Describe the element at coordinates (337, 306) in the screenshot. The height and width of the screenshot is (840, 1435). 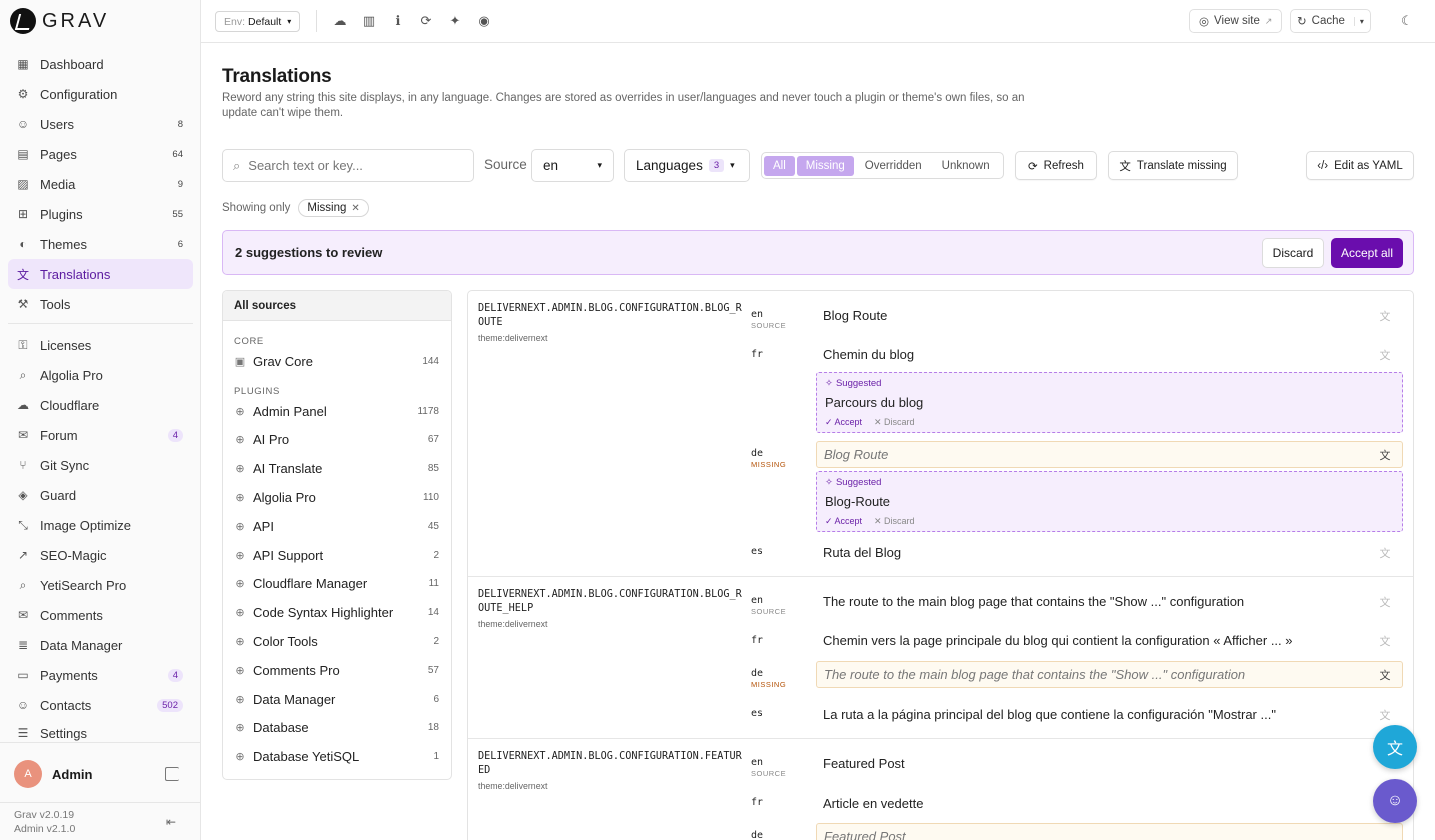
I see `all-sources: All sources` at that location.